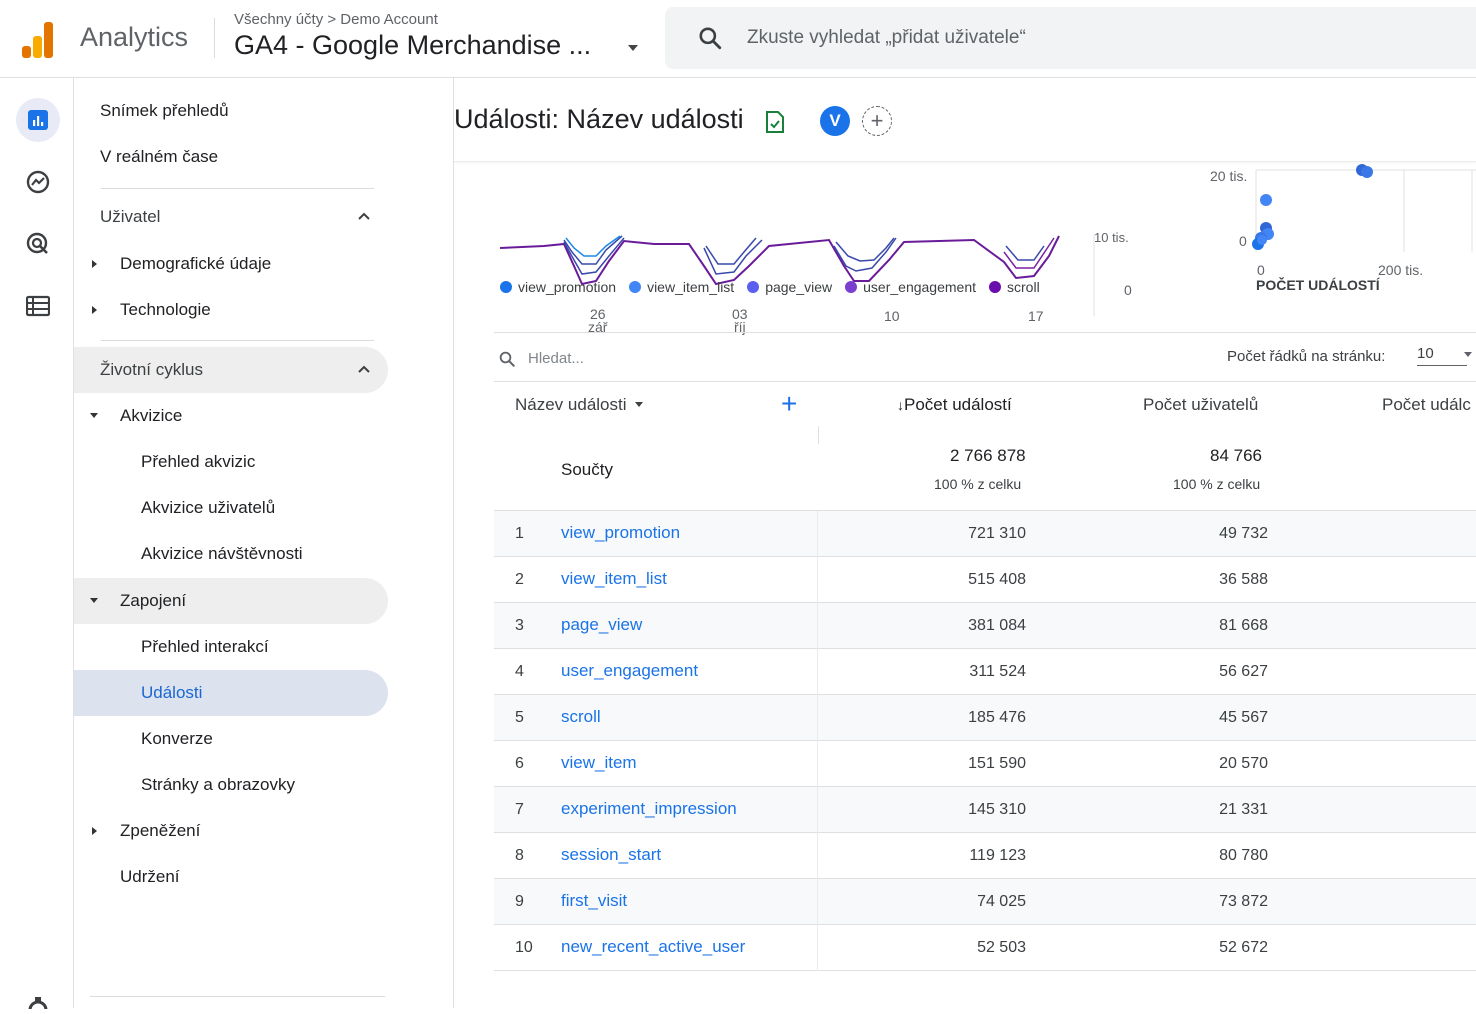 The height and width of the screenshot is (1014, 1476). Describe the element at coordinates (835, 121) in the screenshot. I see `comparison-avatar: V` at that location.